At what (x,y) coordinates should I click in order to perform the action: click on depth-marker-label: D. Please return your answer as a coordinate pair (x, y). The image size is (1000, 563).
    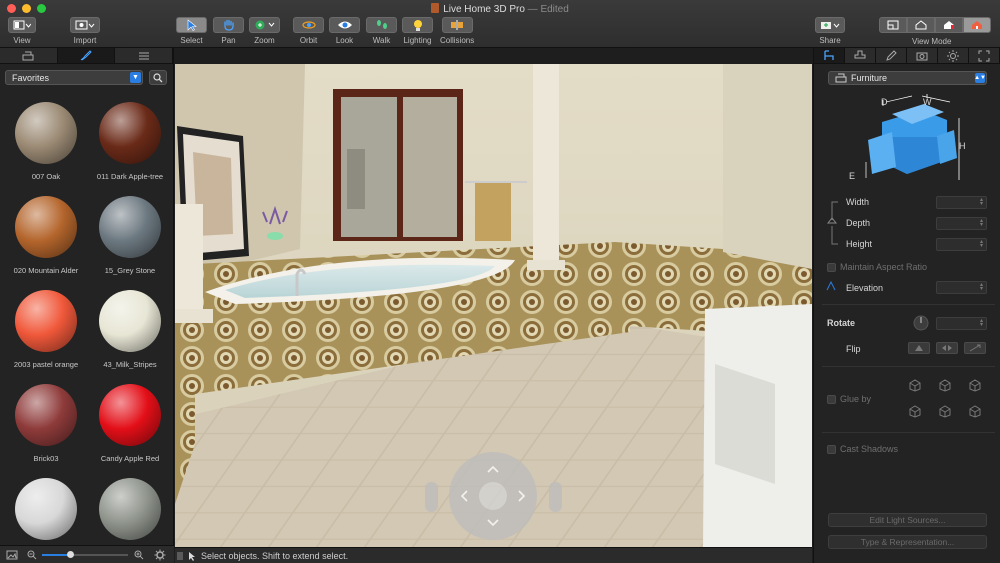
    Looking at the image, I should click on (884, 102).